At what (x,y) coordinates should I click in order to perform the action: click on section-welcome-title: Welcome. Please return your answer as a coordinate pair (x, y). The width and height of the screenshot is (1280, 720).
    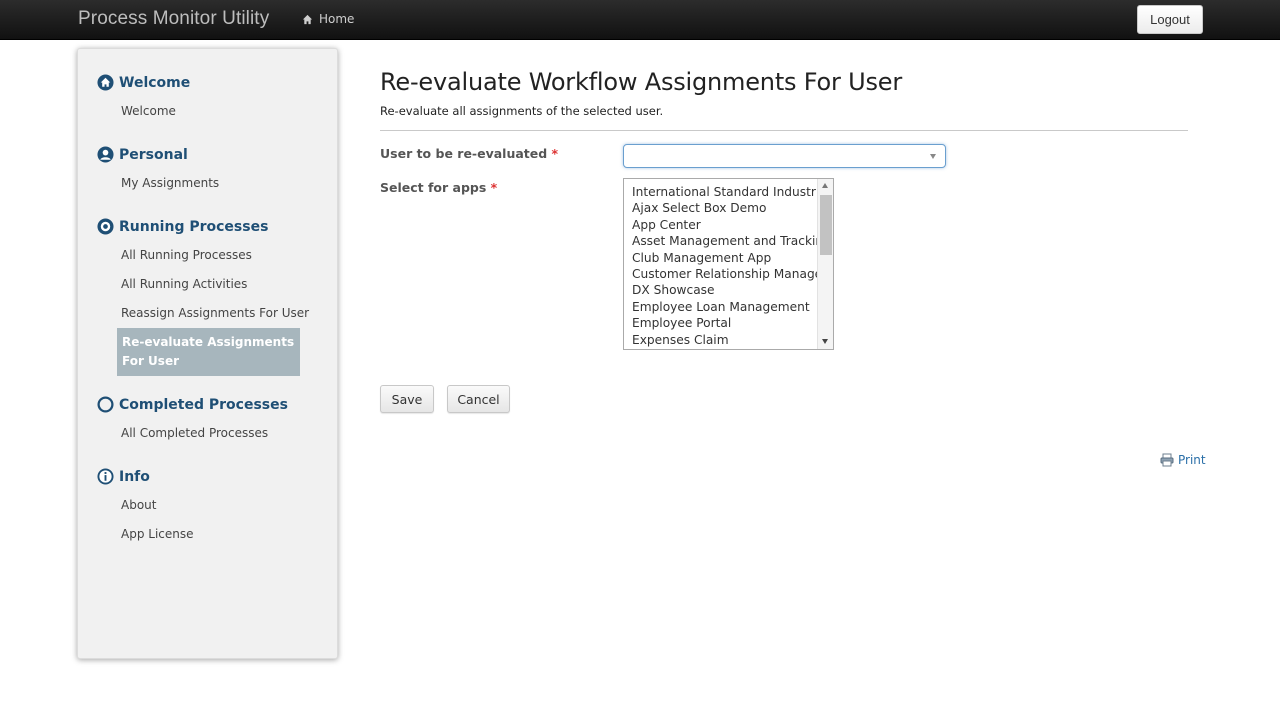
    Looking at the image, I should click on (155, 82).